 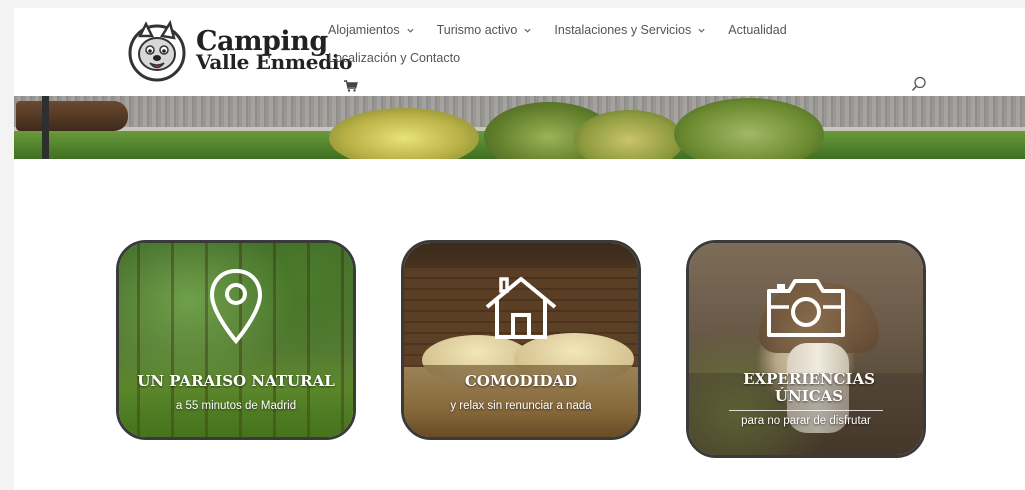 I want to click on card-title: EXPERIENCIAS ÚNICAS, so click(x=809, y=387).